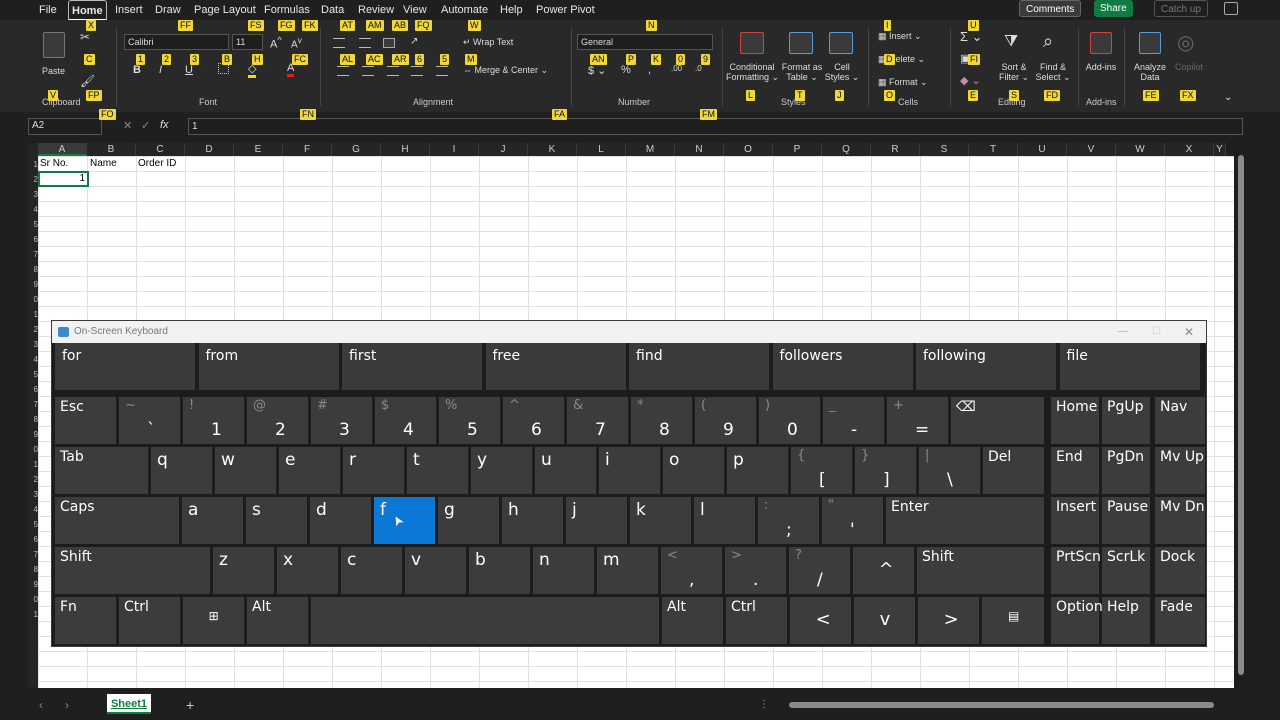 The image size is (1280, 720). Describe the element at coordinates (34, 554) in the screenshot. I see `row-header: 7` at that location.